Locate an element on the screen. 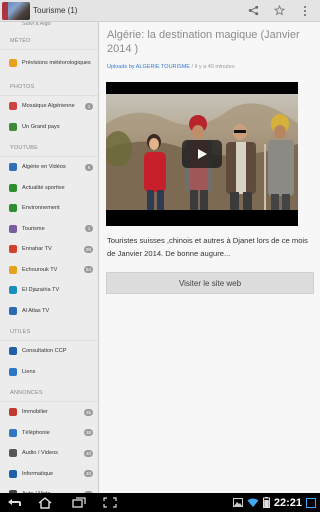  drawer-item-label: Environnement is located at coordinates (41, 208).